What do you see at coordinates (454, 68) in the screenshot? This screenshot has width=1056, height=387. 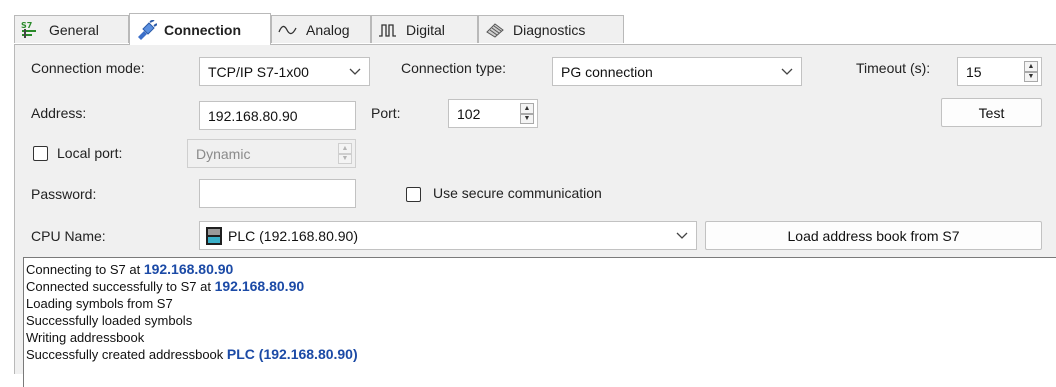 I see `connection-type-label: Connection type:` at bounding box center [454, 68].